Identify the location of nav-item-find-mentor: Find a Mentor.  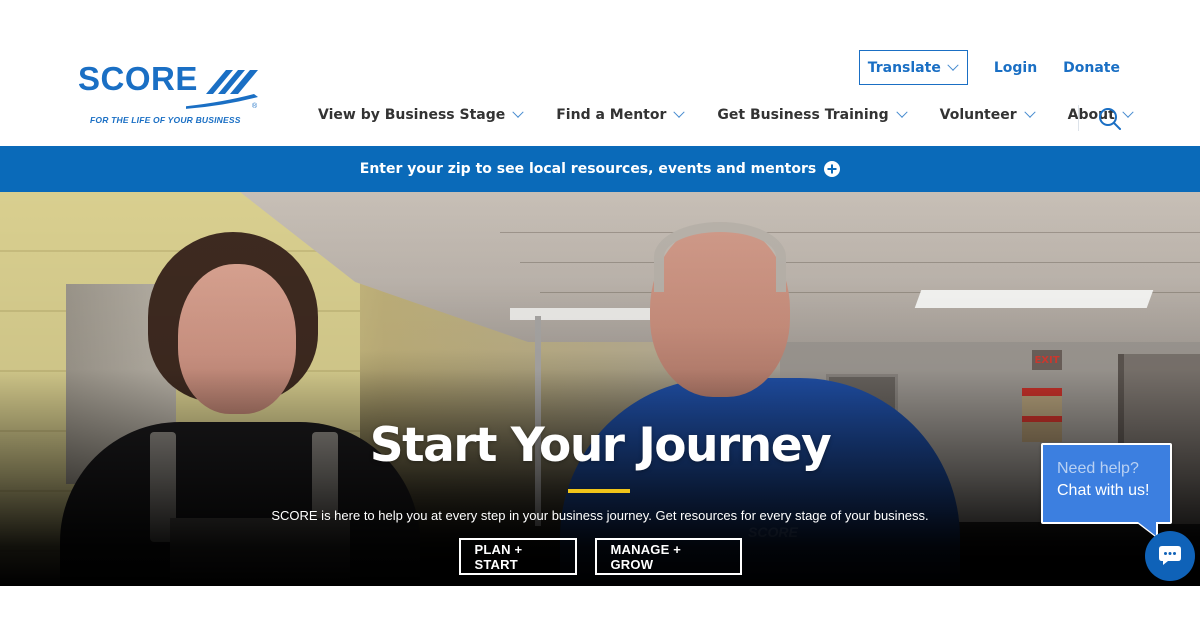
(621, 114).